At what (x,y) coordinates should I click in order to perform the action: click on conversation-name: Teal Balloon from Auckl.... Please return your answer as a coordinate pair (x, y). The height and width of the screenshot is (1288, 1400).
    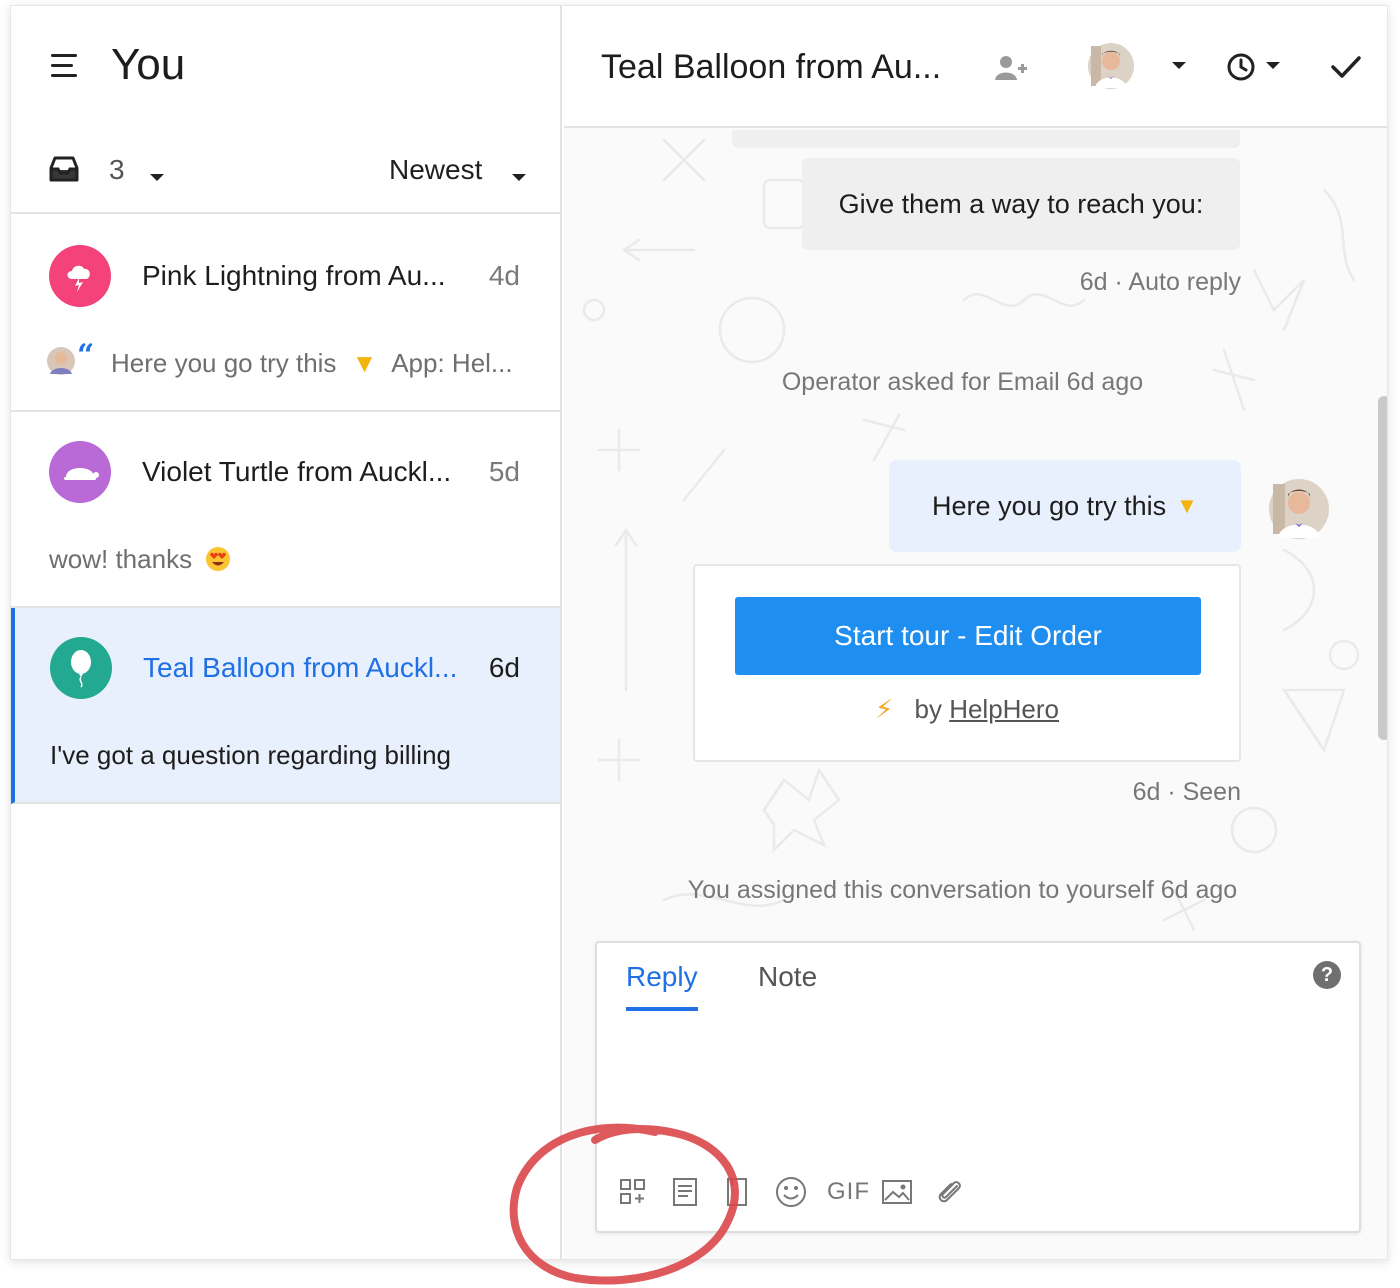
    Looking at the image, I should click on (300, 667).